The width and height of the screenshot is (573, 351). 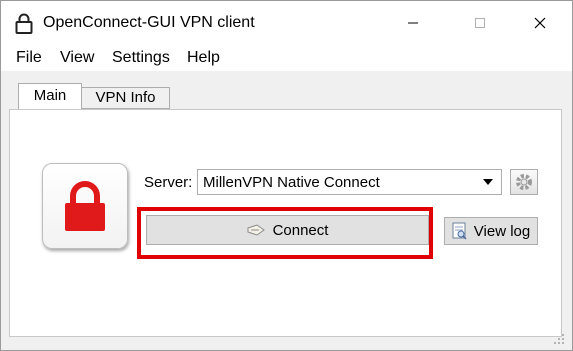 What do you see at coordinates (559, 339) in the screenshot?
I see `resize-grip-icon` at bounding box center [559, 339].